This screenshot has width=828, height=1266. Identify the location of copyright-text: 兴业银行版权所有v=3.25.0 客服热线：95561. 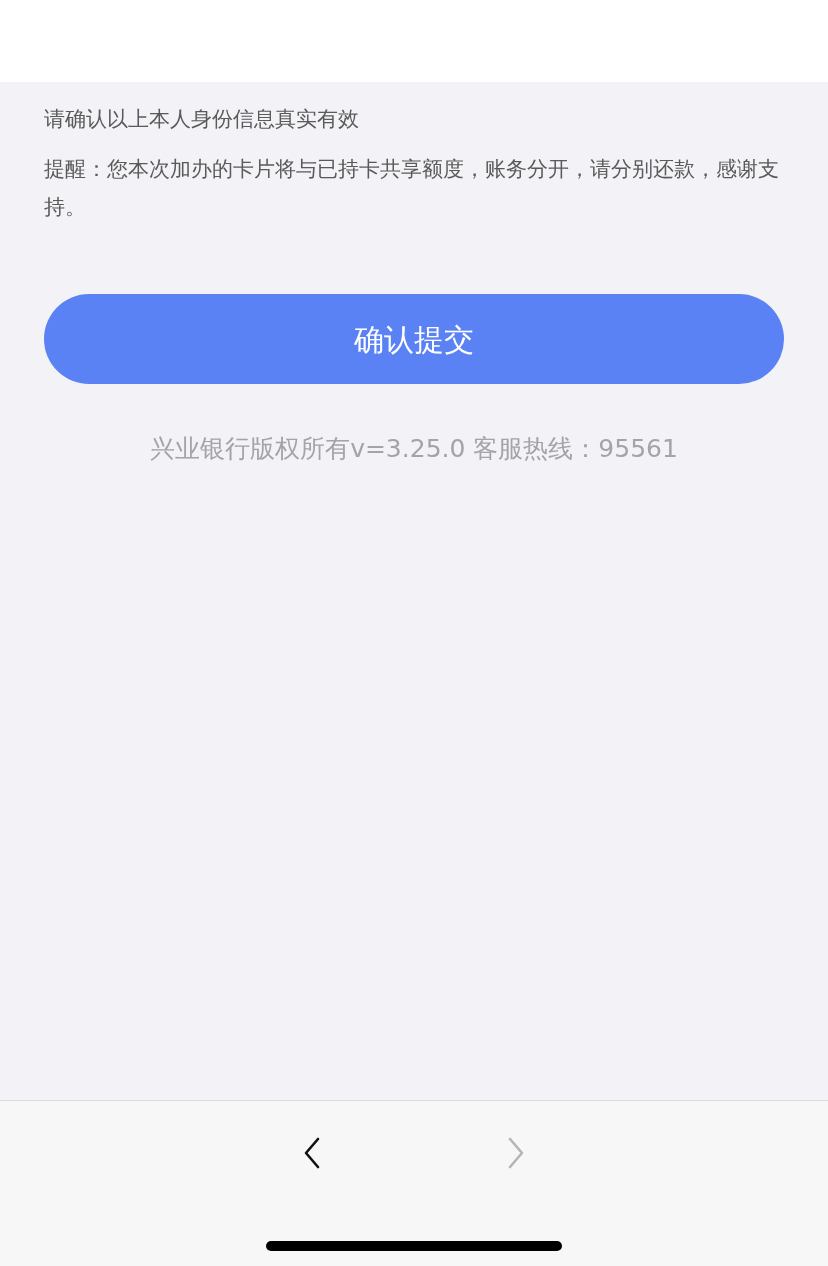
(414, 449).